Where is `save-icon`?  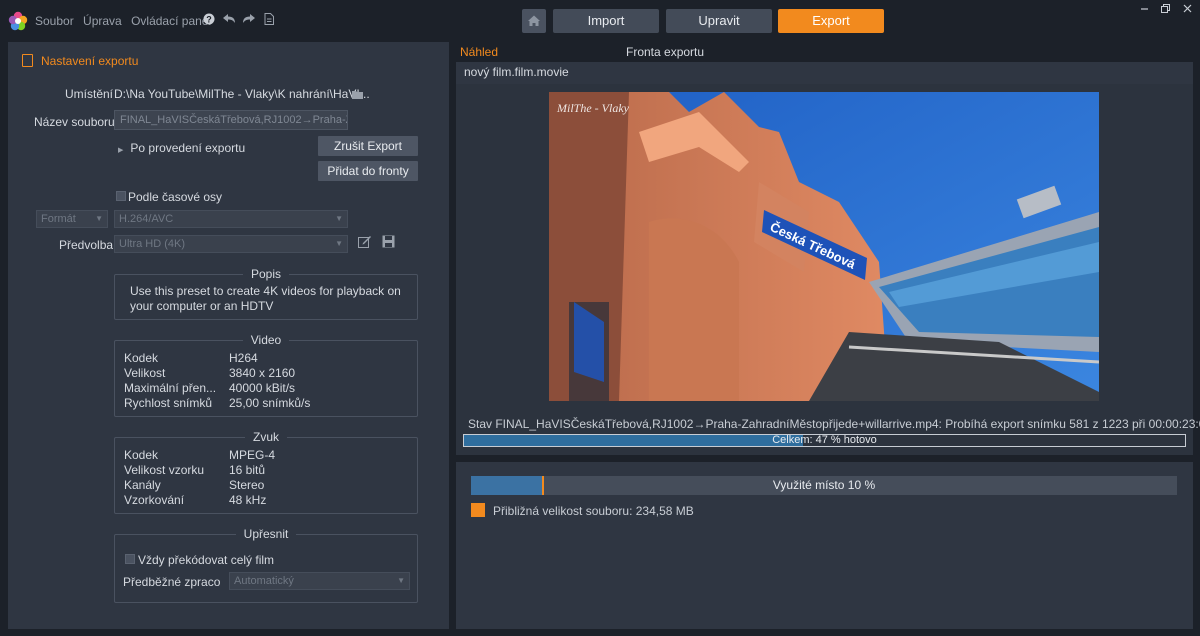 save-icon is located at coordinates (388, 243).